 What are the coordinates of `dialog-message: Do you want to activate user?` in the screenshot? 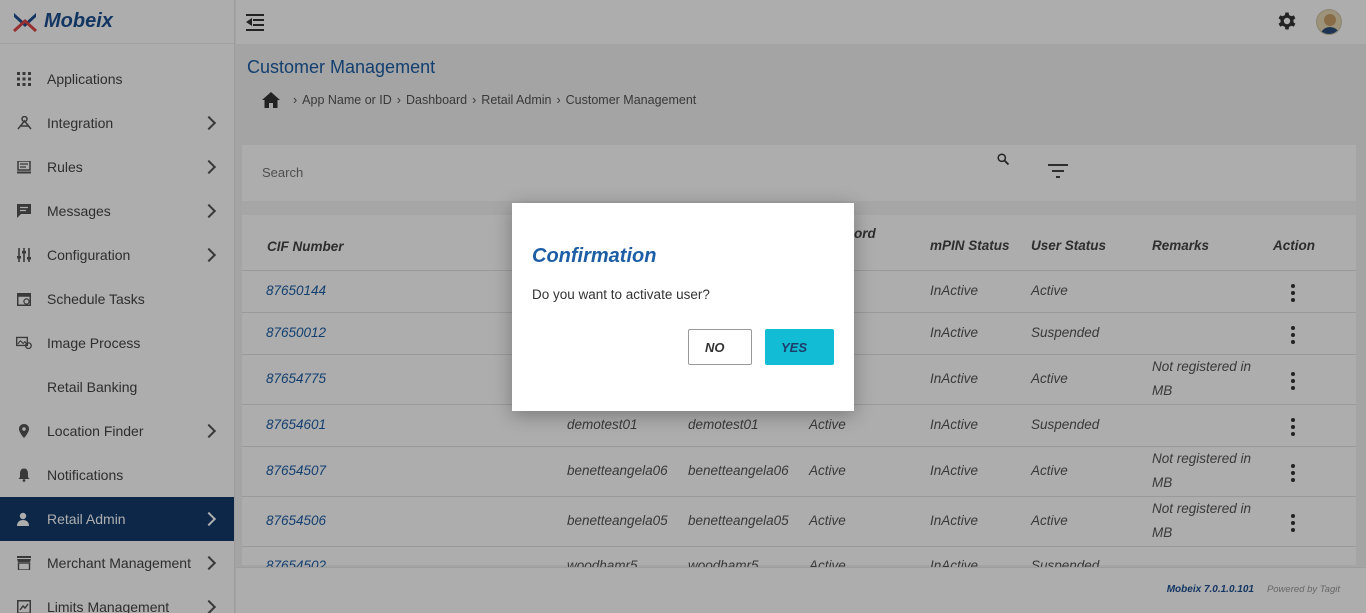 It's located at (621, 294).